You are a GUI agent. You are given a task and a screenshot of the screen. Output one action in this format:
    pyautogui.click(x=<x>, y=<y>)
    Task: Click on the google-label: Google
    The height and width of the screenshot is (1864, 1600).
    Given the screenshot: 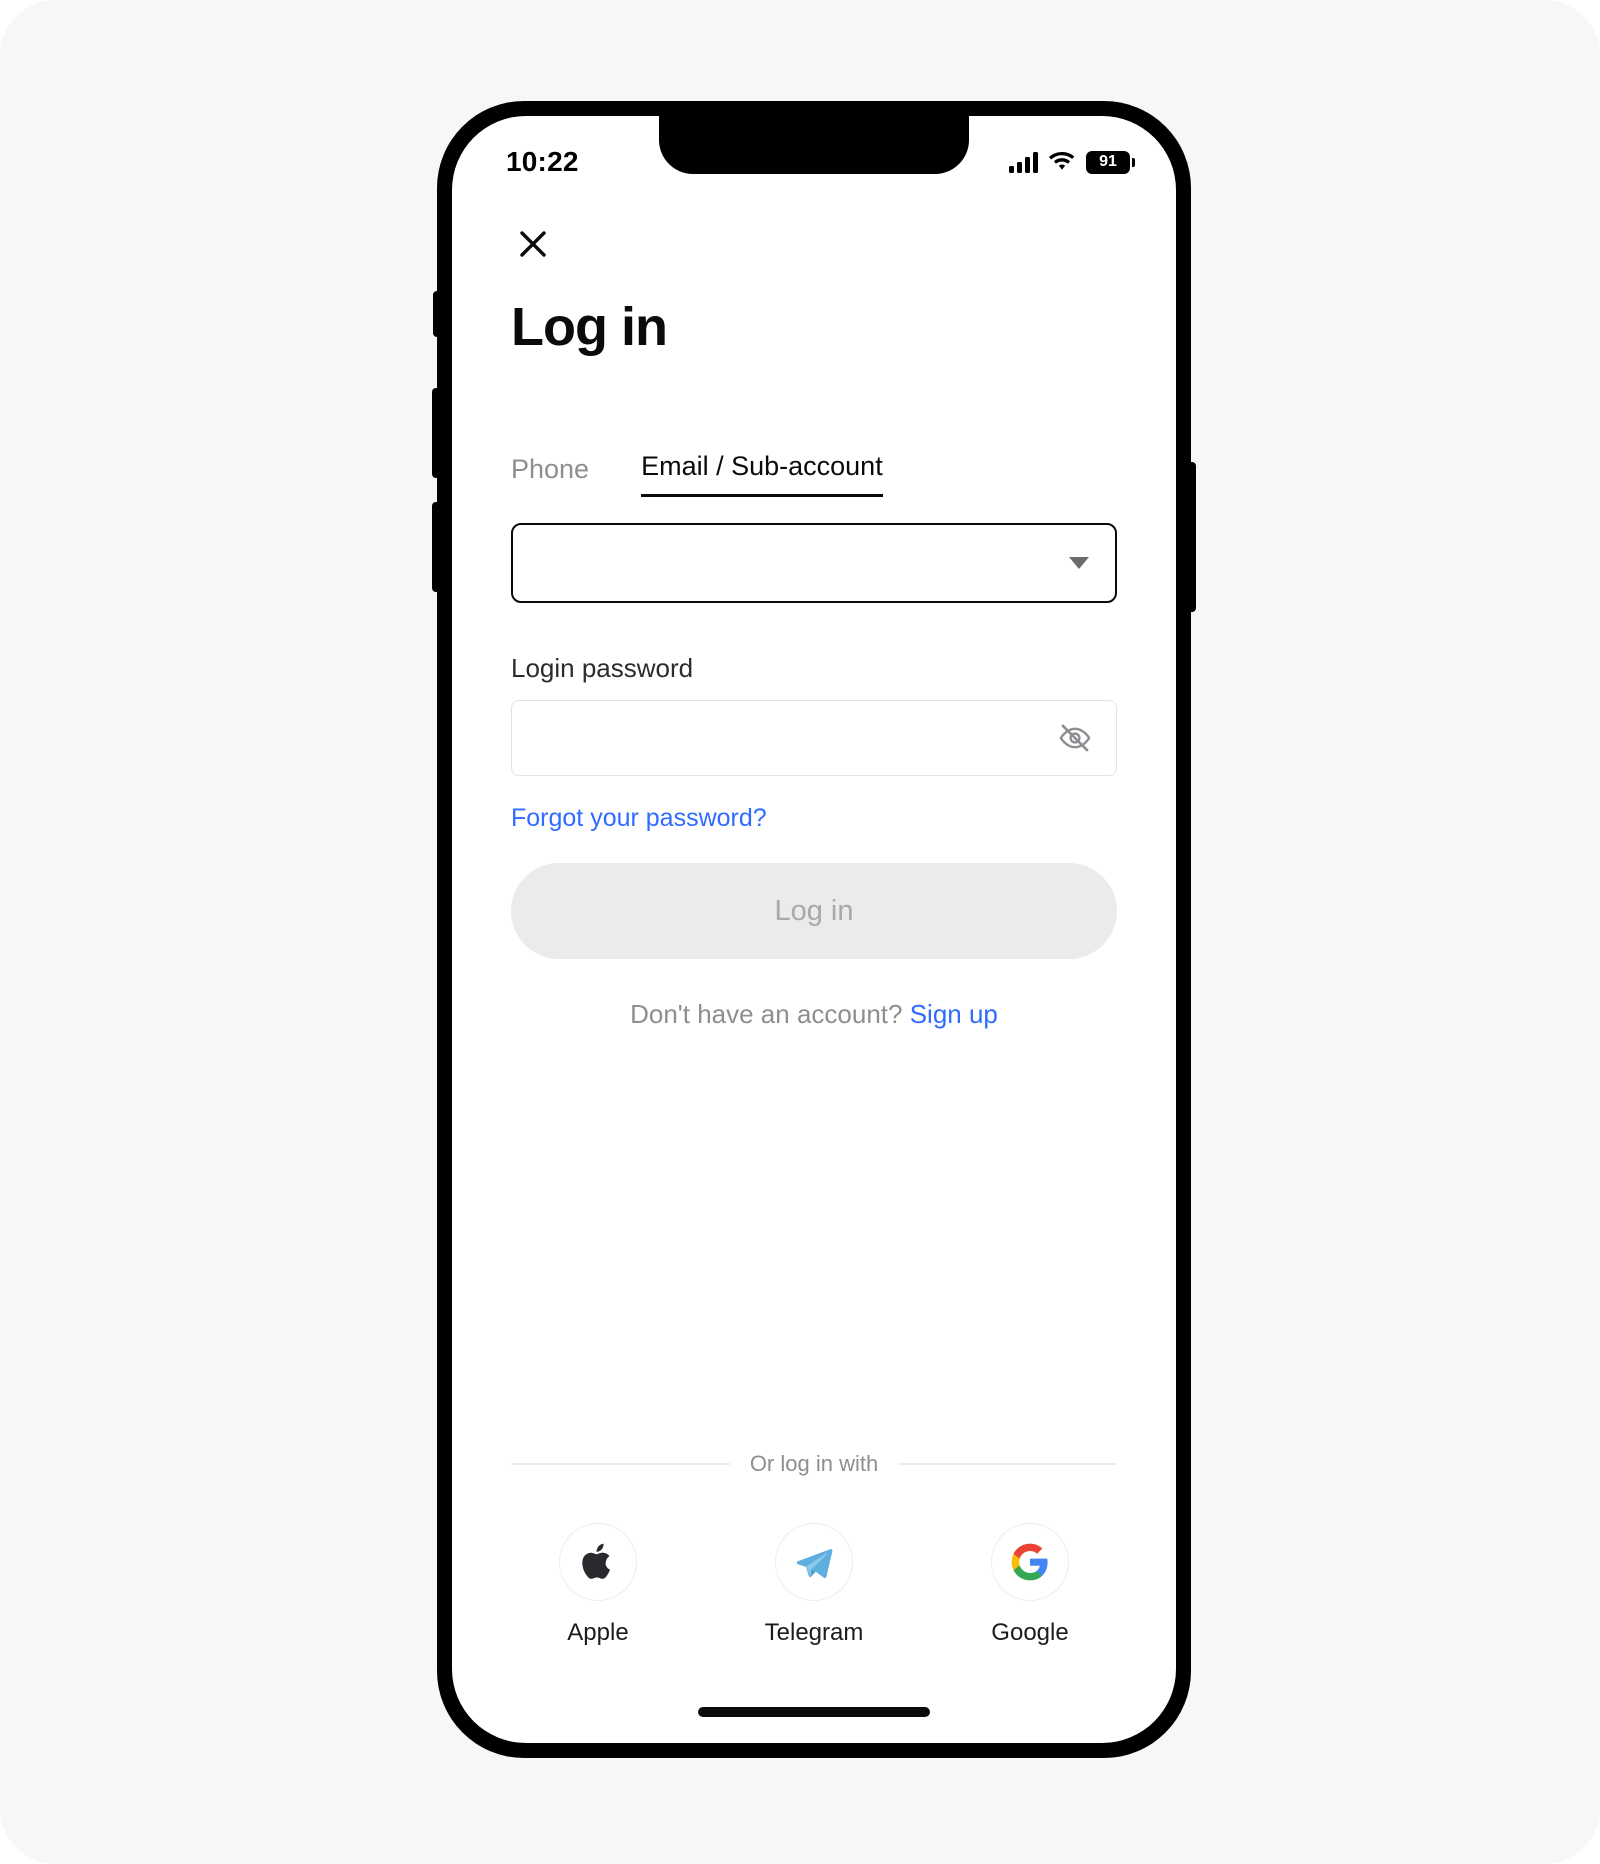 What is the action you would take?
    pyautogui.click(x=1030, y=1632)
    